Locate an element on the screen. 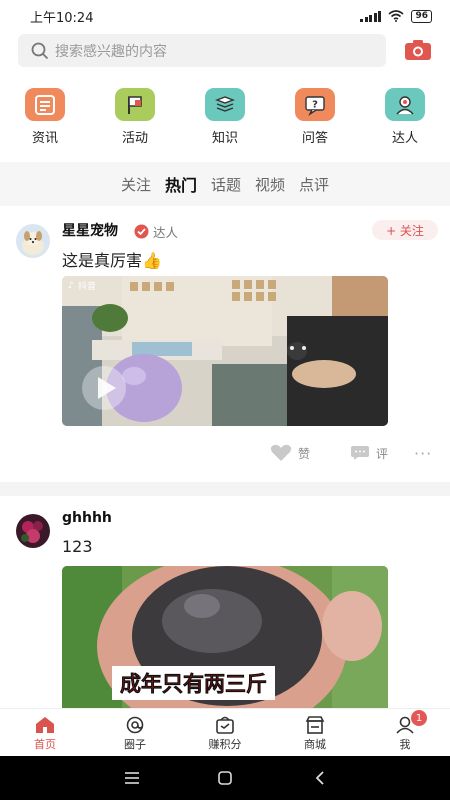 The height and width of the screenshot is (800, 450). tab-hot: 热门 is located at coordinates (181, 184).